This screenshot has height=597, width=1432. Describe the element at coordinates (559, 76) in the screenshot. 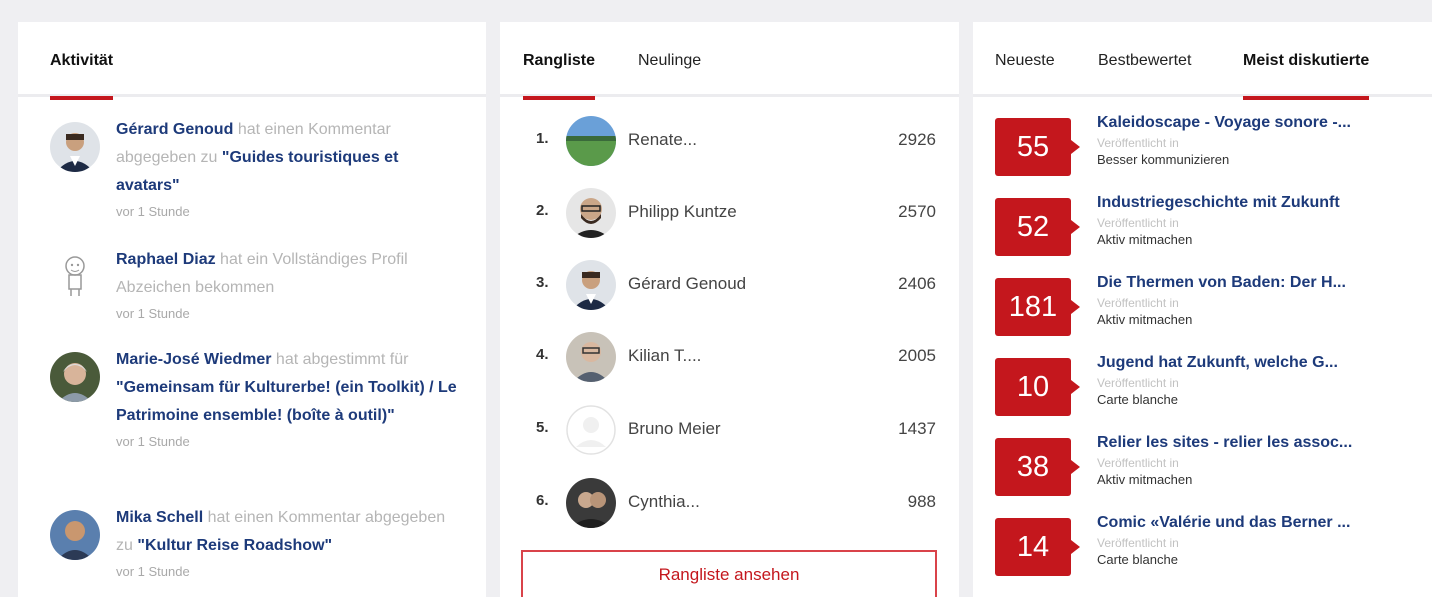

I see `tab-rangliste: Rangliste` at that location.